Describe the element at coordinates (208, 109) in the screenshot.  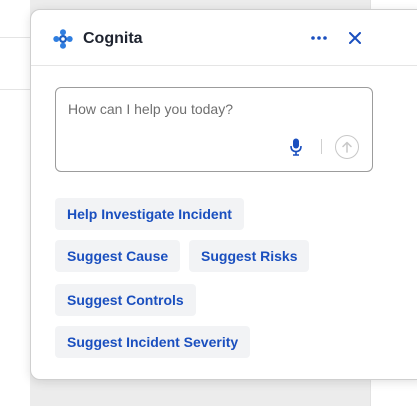
I see `chat-input-placeholder: How can I help you today?` at that location.